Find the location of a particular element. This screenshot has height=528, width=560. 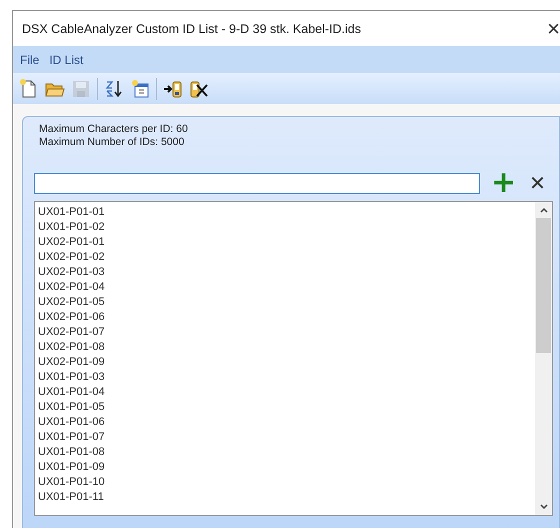

list-item: UX02-P01-06 is located at coordinates (71, 317).